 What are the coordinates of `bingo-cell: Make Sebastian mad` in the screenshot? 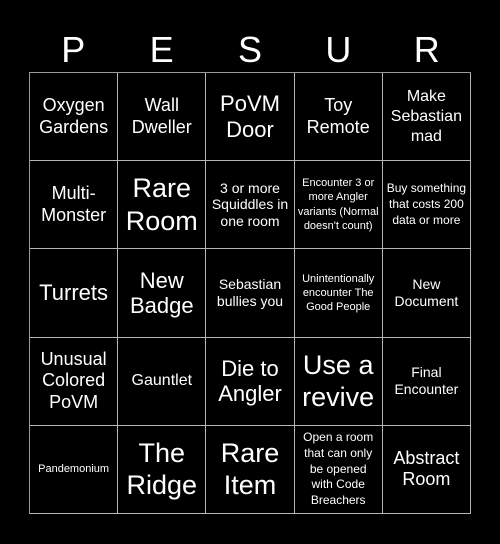 It's located at (426, 117).